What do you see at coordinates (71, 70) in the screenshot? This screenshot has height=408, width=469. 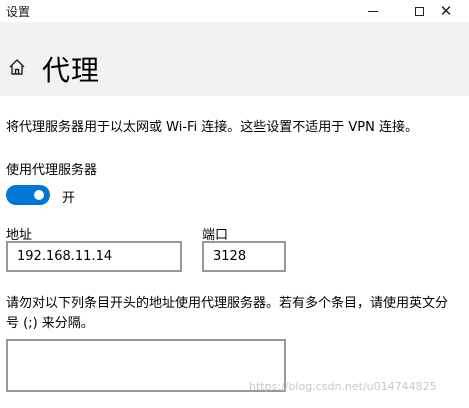 I see `page-title: 代理` at bounding box center [71, 70].